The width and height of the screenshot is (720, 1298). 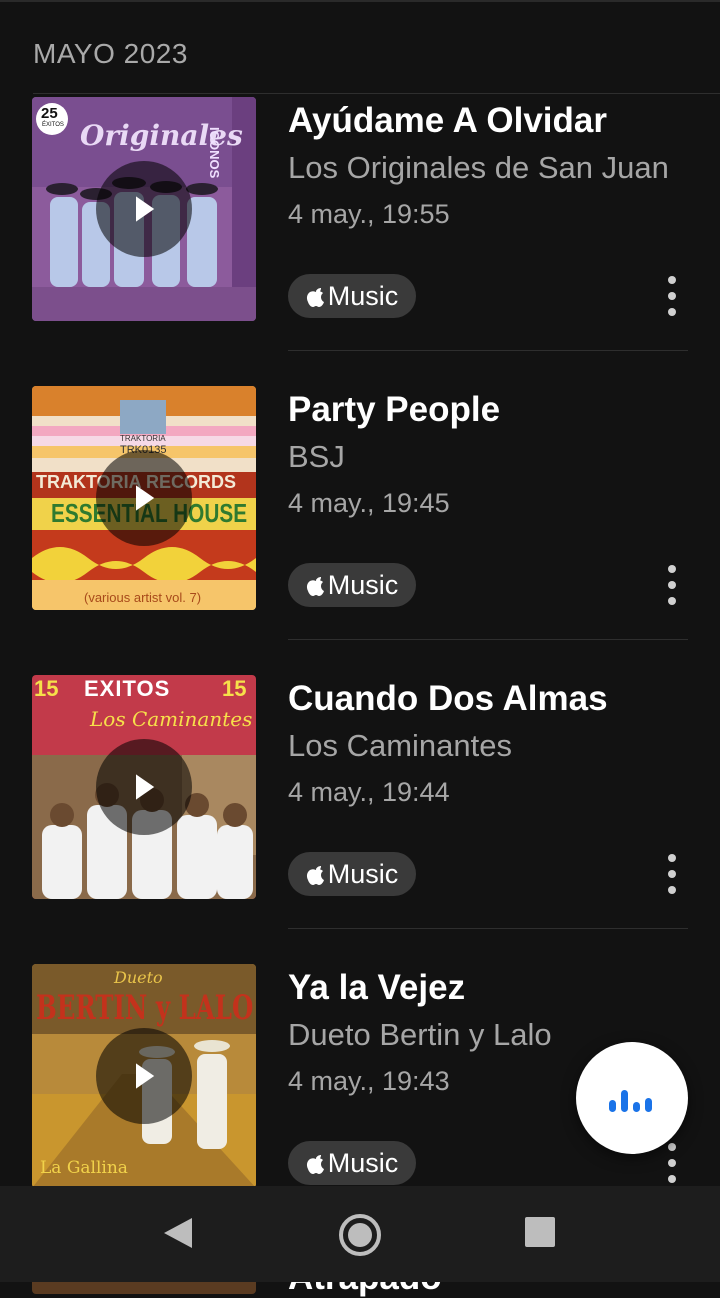 What do you see at coordinates (84, 1168) in the screenshot?
I see `art-footer: La Gallina` at bounding box center [84, 1168].